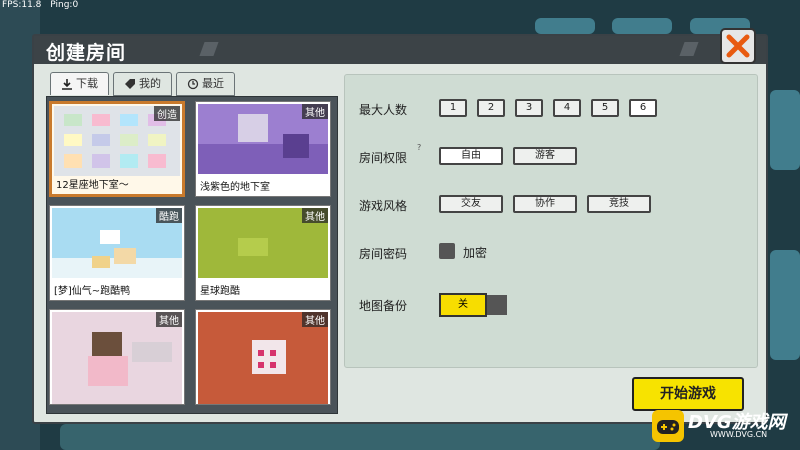  I want to click on fps-readout: FPS:11.8, so click(22, 5).